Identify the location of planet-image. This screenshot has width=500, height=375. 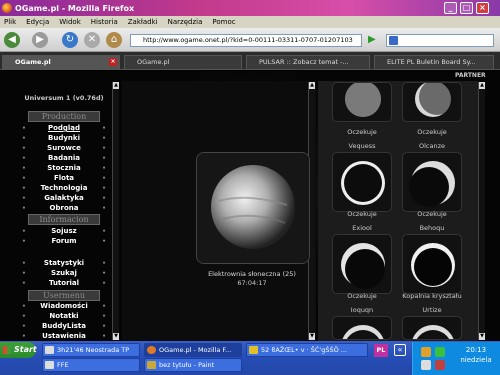
(253, 208).